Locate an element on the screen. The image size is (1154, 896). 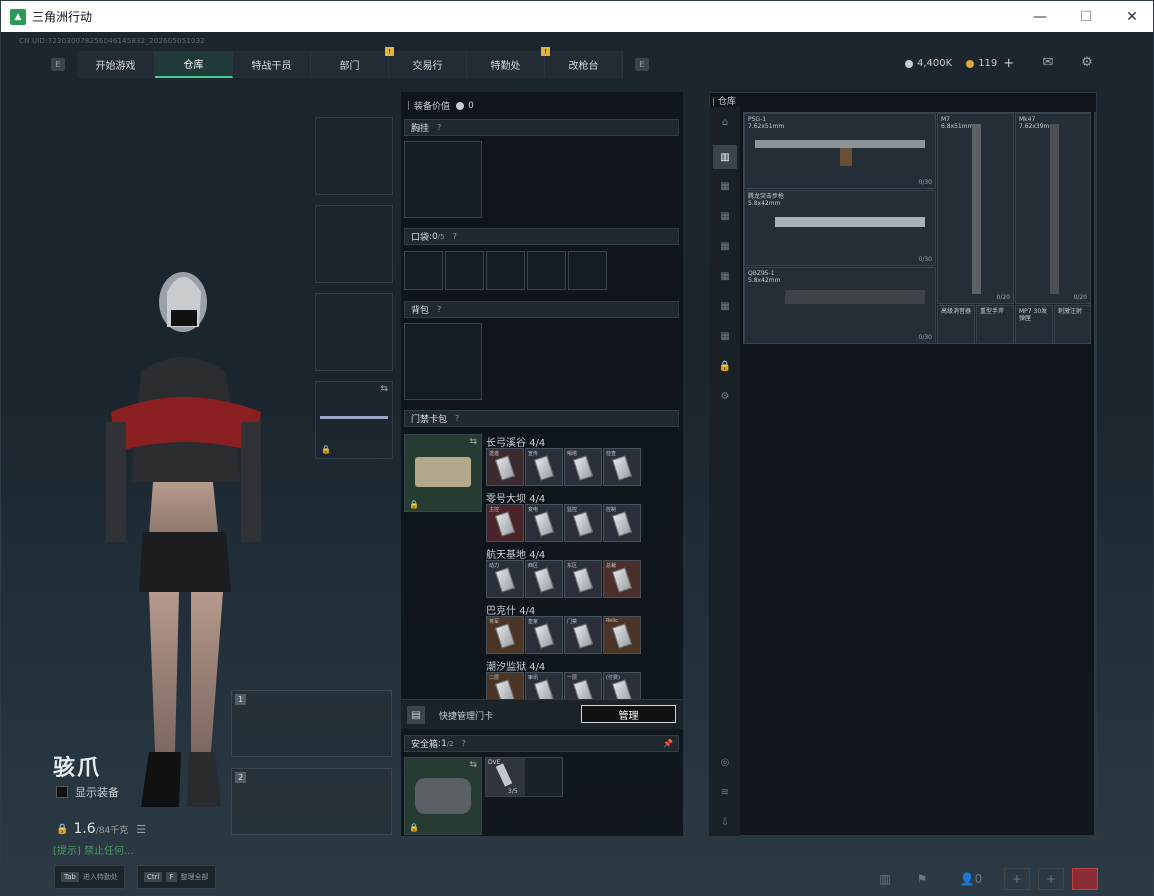
keycard-item: Relic is located at coordinates (622, 635).